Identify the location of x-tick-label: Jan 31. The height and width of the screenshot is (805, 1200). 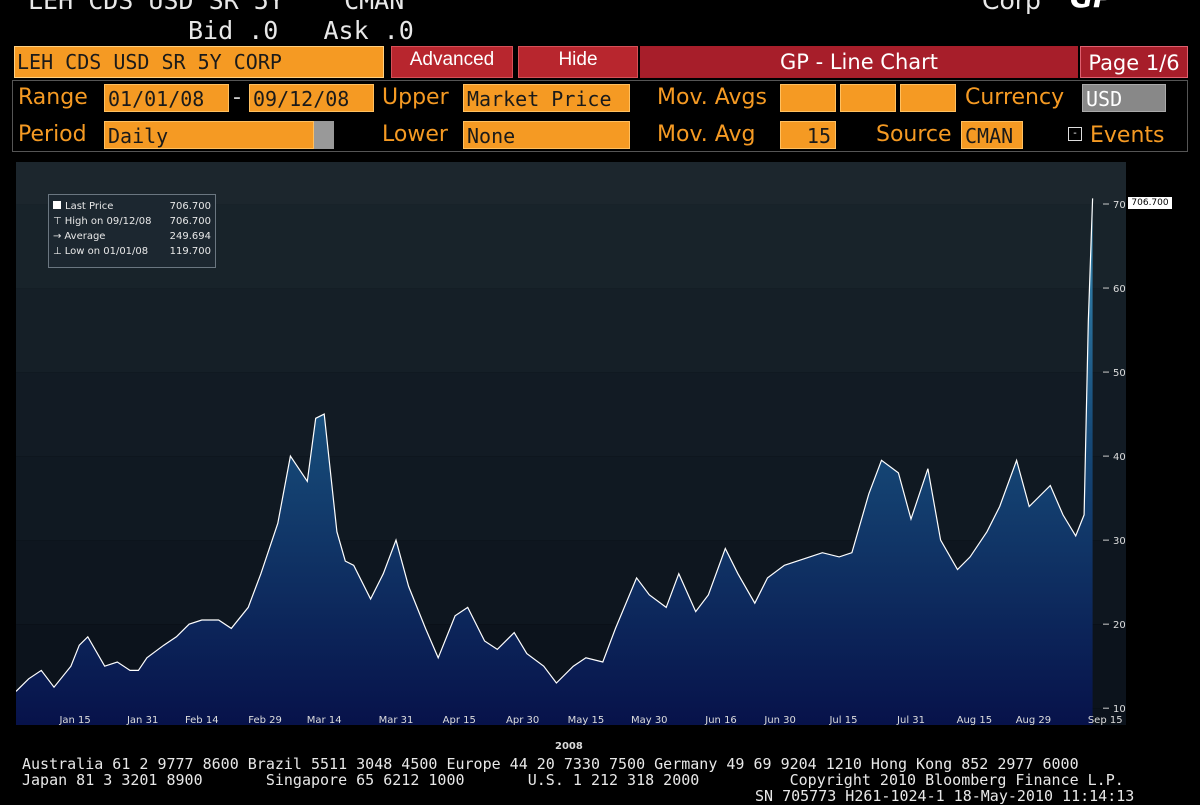
(142, 720).